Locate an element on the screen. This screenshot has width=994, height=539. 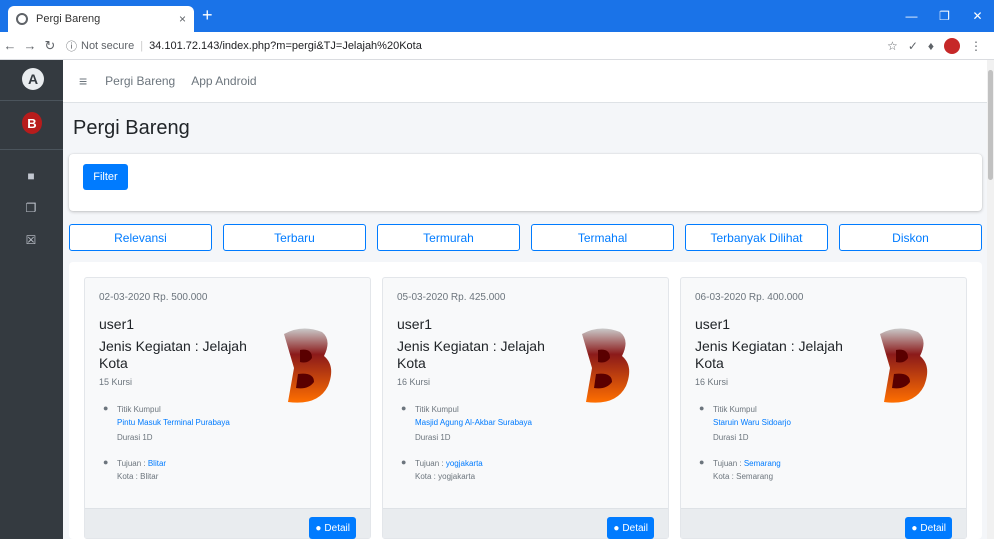
sort-diskon-button: Diskon is located at coordinates (910, 237).